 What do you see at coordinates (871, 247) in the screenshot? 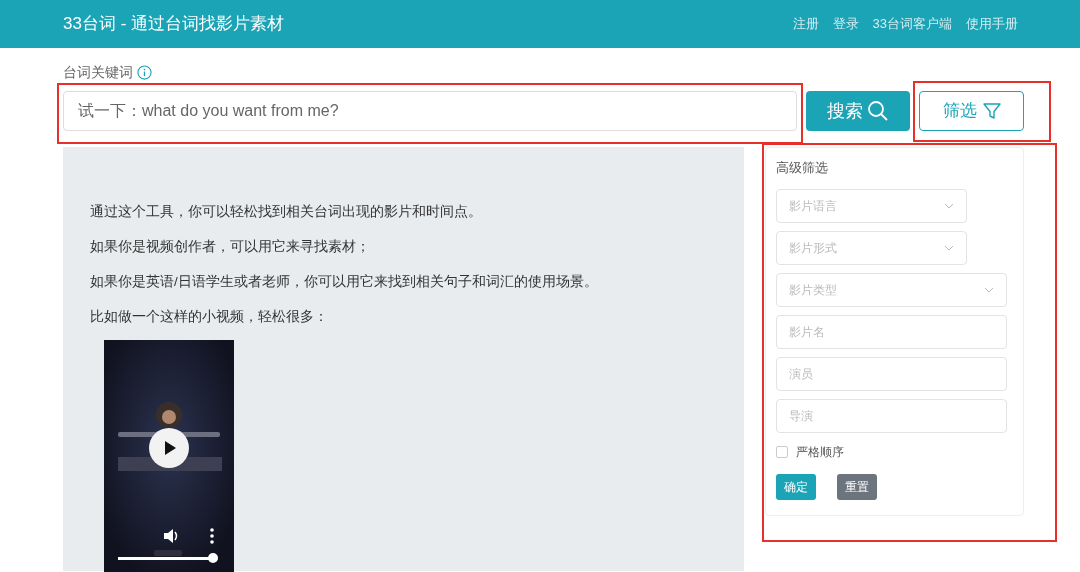
I see `select-field: 影片形式` at bounding box center [871, 247].